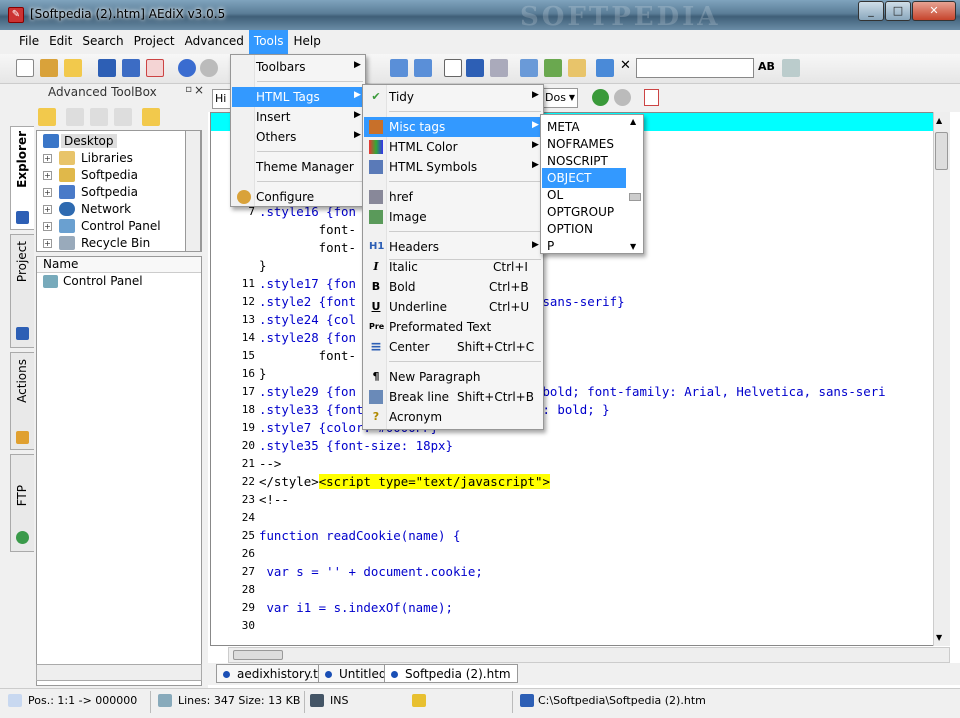 The height and width of the screenshot is (718, 960). What do you see at coordinates (453, 97) in the screenshot?
I see `menu-item-tidy: ✔ Tidy ▶` at bounding box center [453, 97].